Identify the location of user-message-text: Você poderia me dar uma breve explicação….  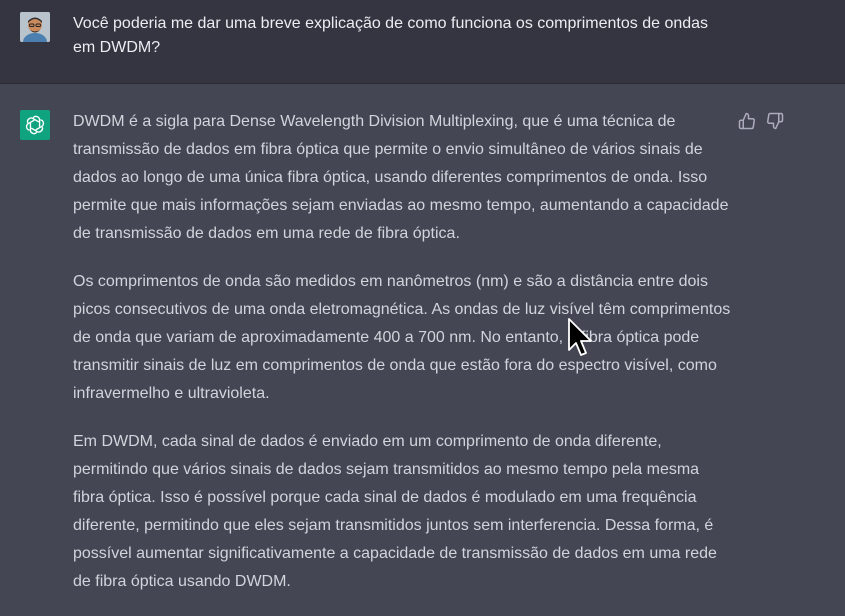
(391, 35).